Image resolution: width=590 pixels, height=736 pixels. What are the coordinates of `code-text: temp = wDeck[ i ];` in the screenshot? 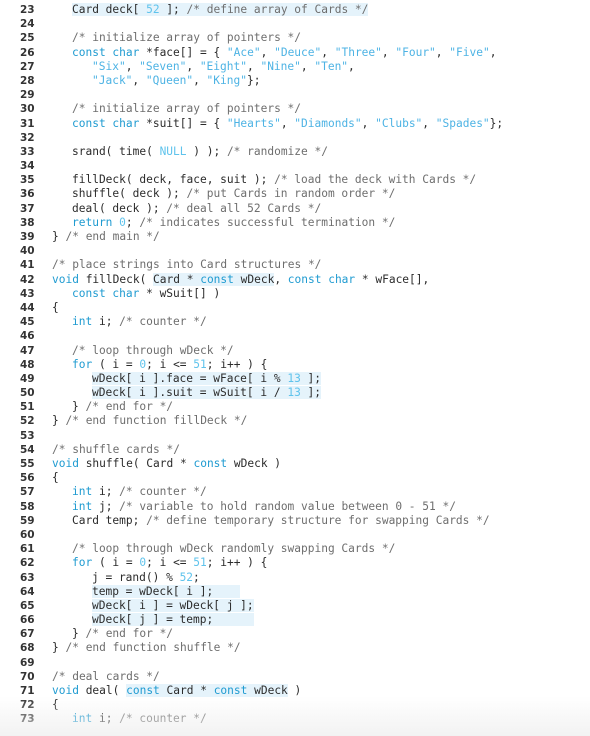 It's located at (166, 591).